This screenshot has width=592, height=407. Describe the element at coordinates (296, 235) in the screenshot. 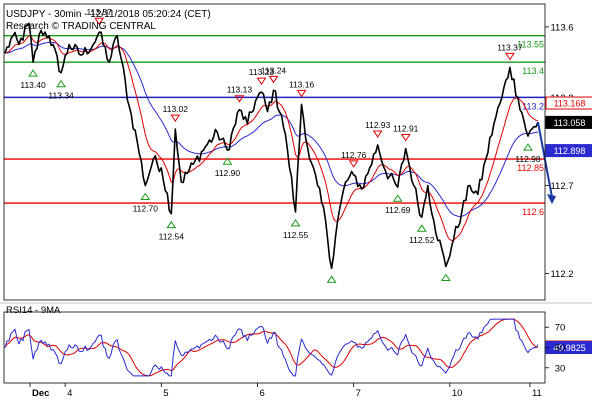

I see `low-label: 112.55` at that location.